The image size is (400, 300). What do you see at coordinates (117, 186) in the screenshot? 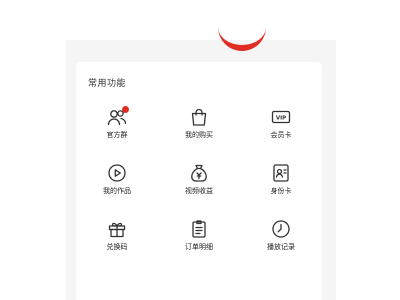
I see `function-item-my-works: 我的作品` at bounding box center [117, 186].